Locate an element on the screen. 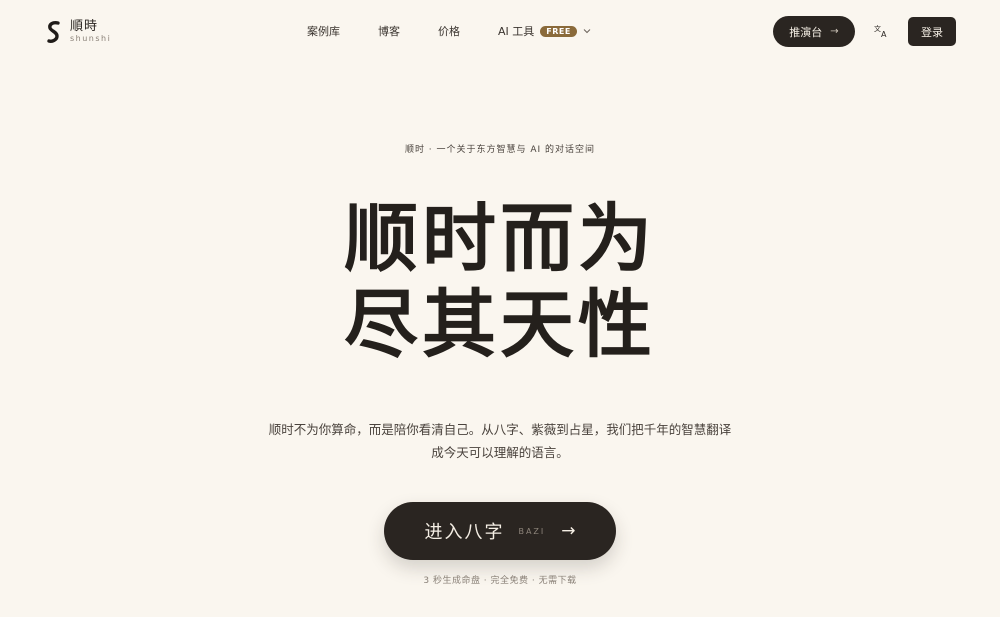  s-logo-icon is located at coordinates (53, 31).